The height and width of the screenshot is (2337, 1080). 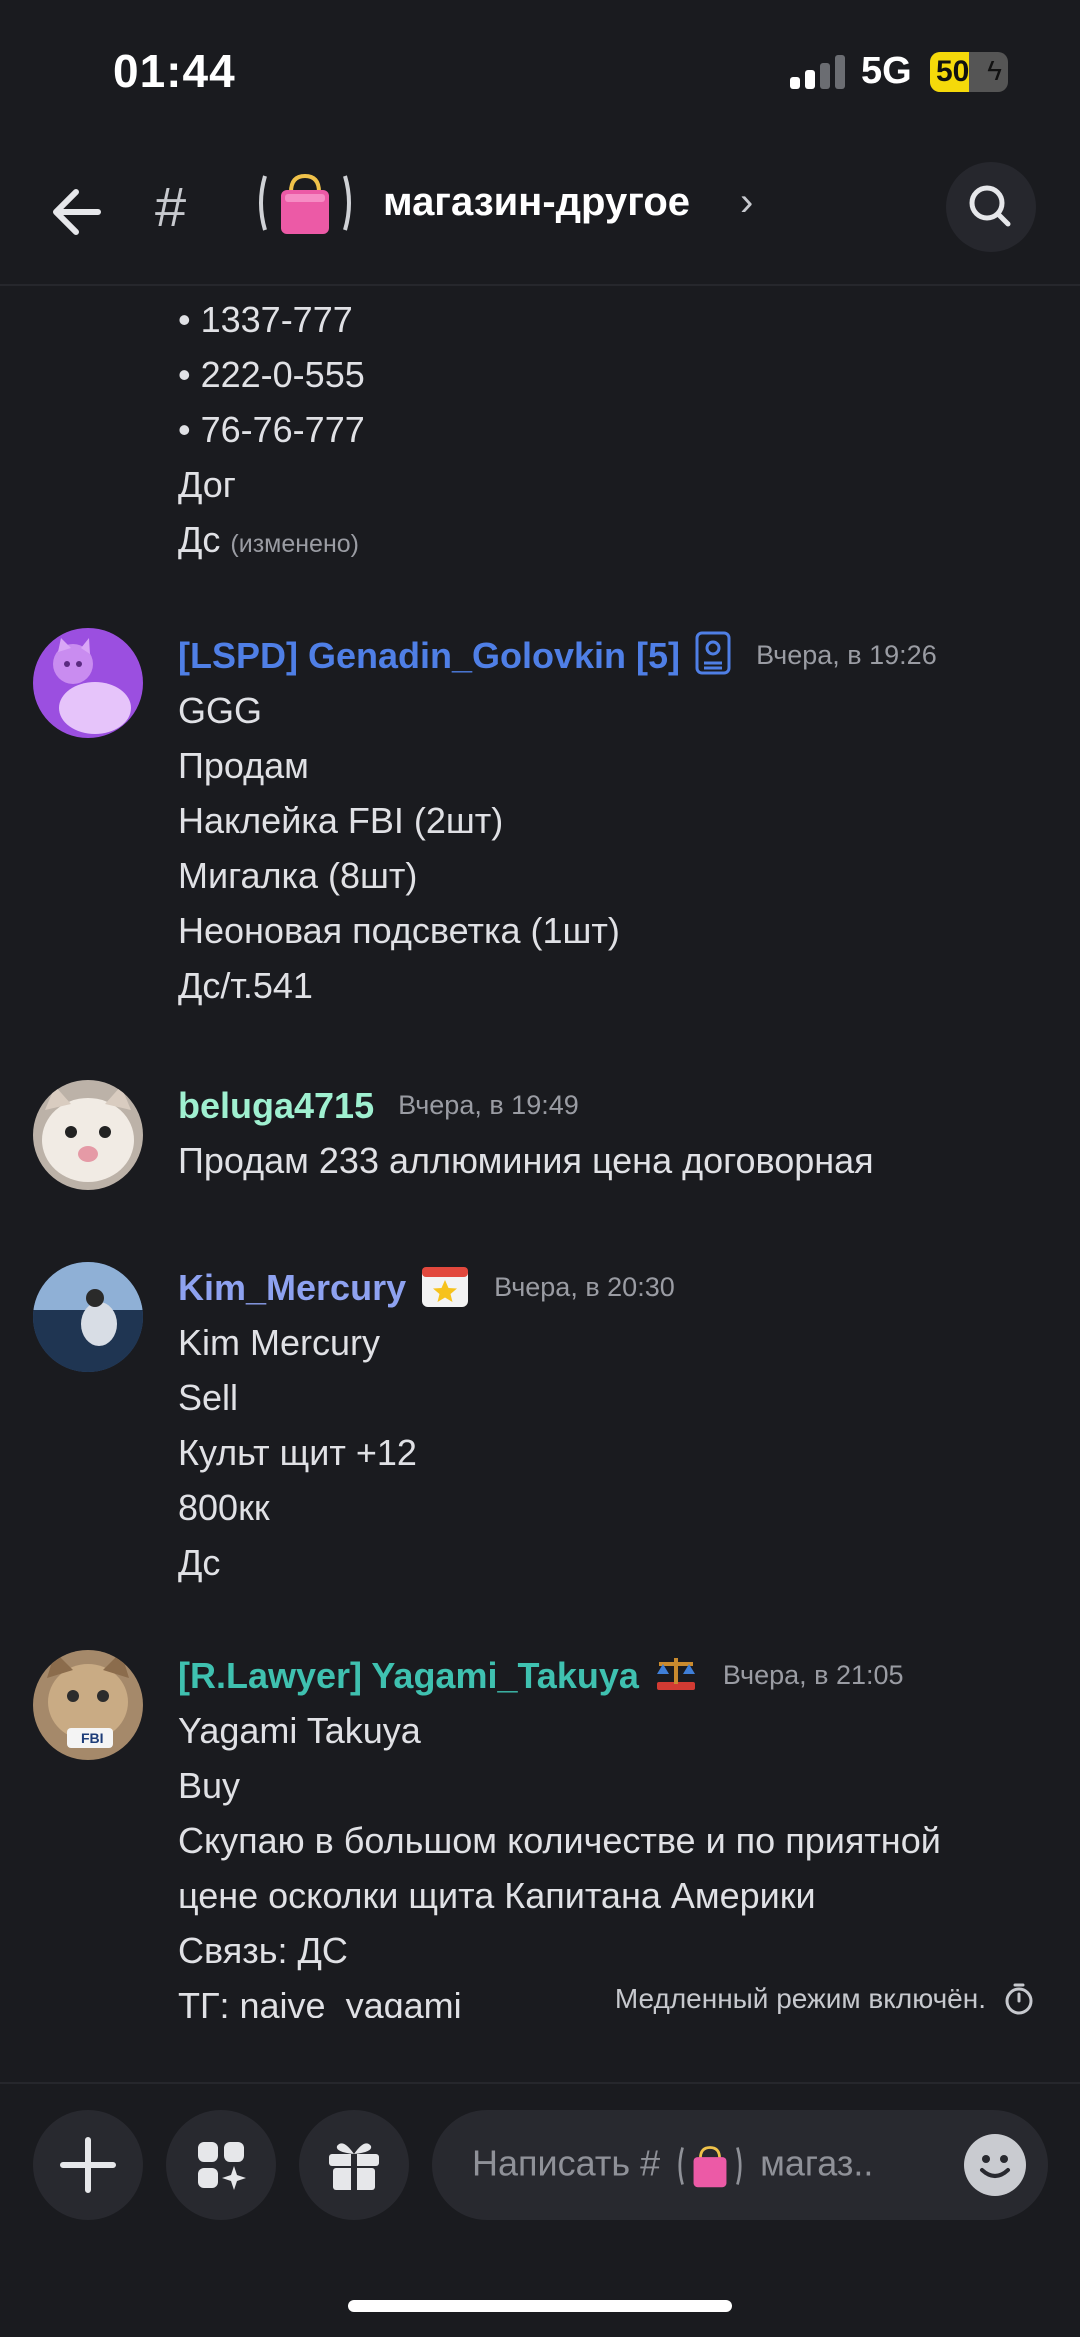 What do you see at coordinates (276, 1106) in the screenshot?
I see `author-name: beluga4715` at bounding box center [276, 1106].